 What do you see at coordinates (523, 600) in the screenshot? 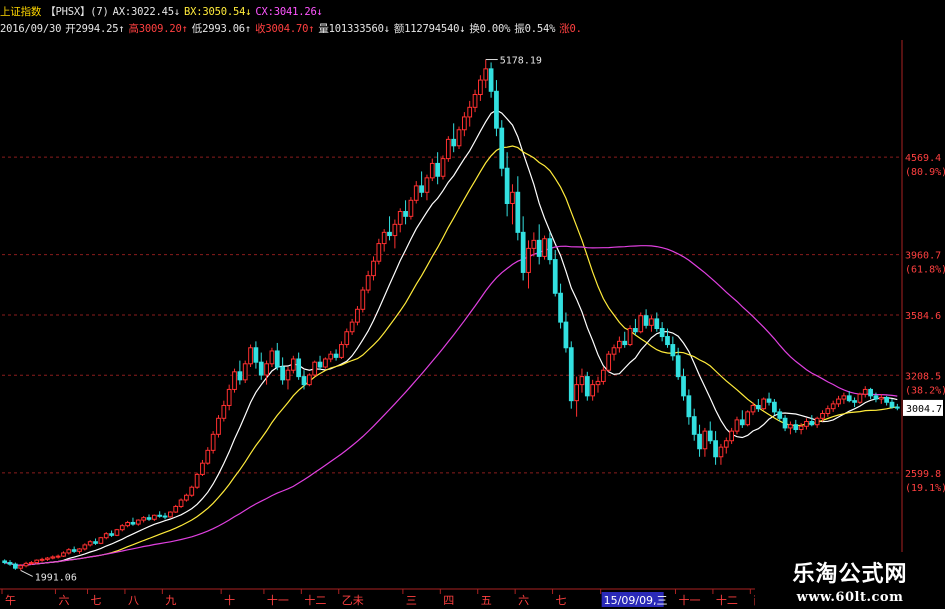
I see `x-tick-label: 六` at bounding box center [523, 600].